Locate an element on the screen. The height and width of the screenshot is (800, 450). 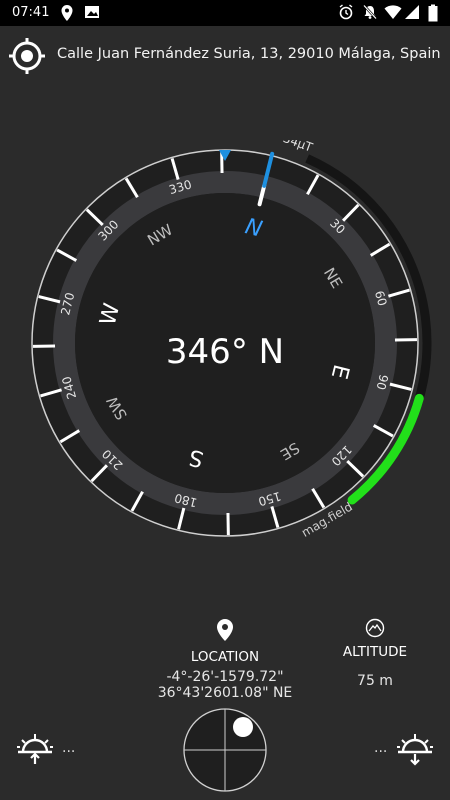
latitude-value: 36°43'2601.08" NE is located at coordinates (225, 693).